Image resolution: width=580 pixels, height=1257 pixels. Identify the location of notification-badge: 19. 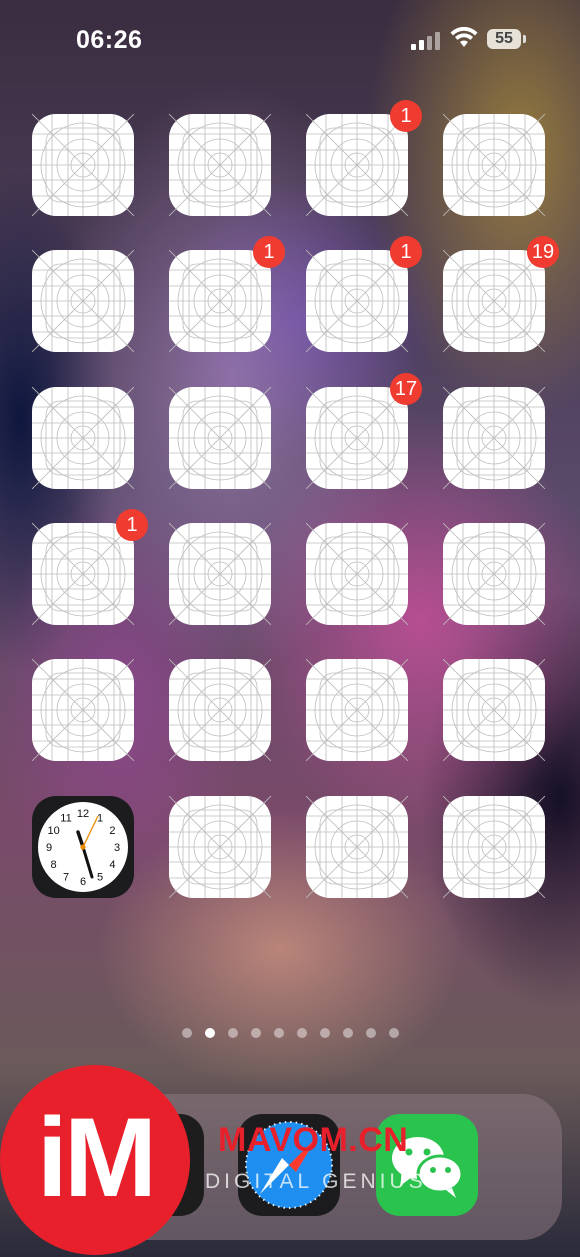
(543, 252).